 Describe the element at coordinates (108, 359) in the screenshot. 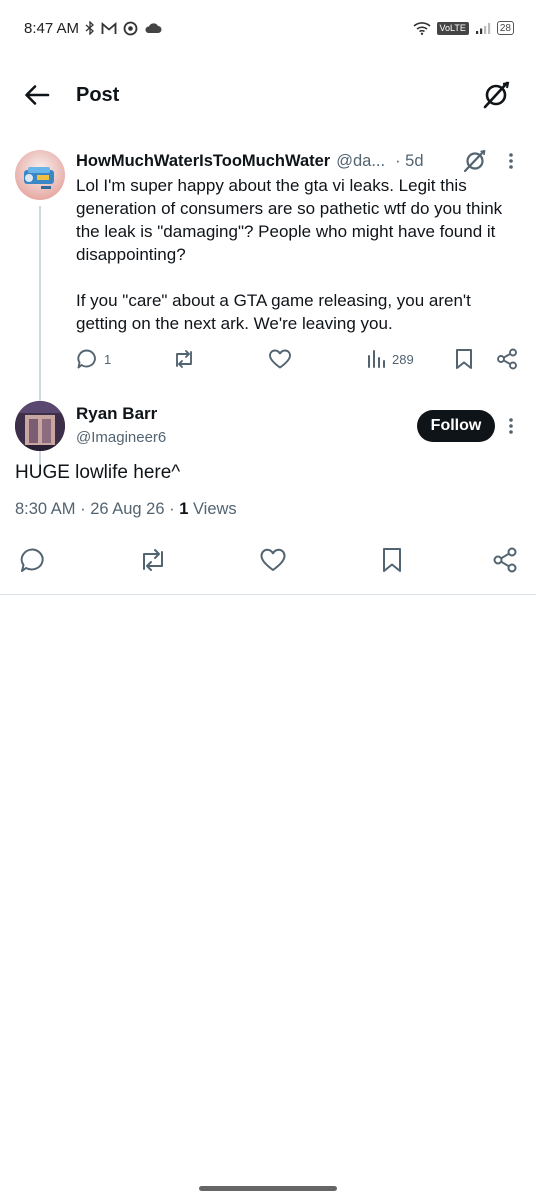

I see `reply-count: 1` at that location.